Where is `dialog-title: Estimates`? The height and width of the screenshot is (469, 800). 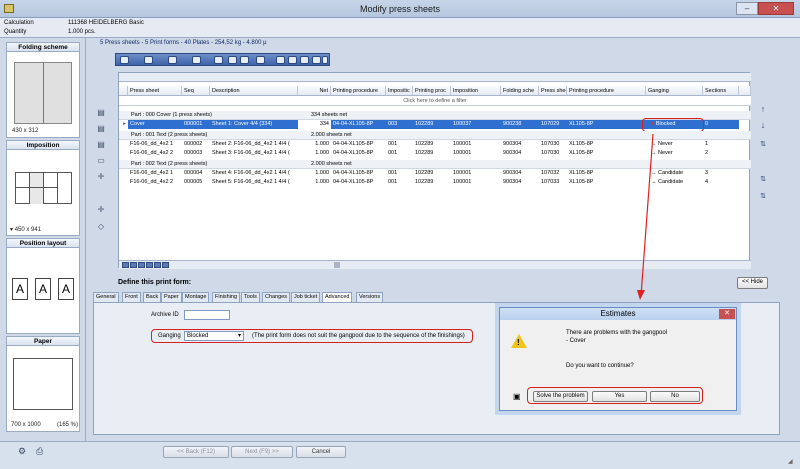 dialog-title: Estimates is located at coordinates (618, 314).